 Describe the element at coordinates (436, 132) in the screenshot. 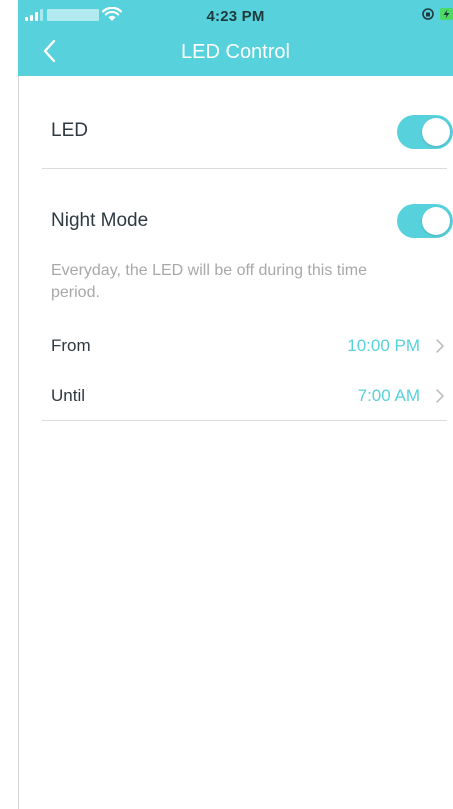

I see `led-toggle-knob` at that location.